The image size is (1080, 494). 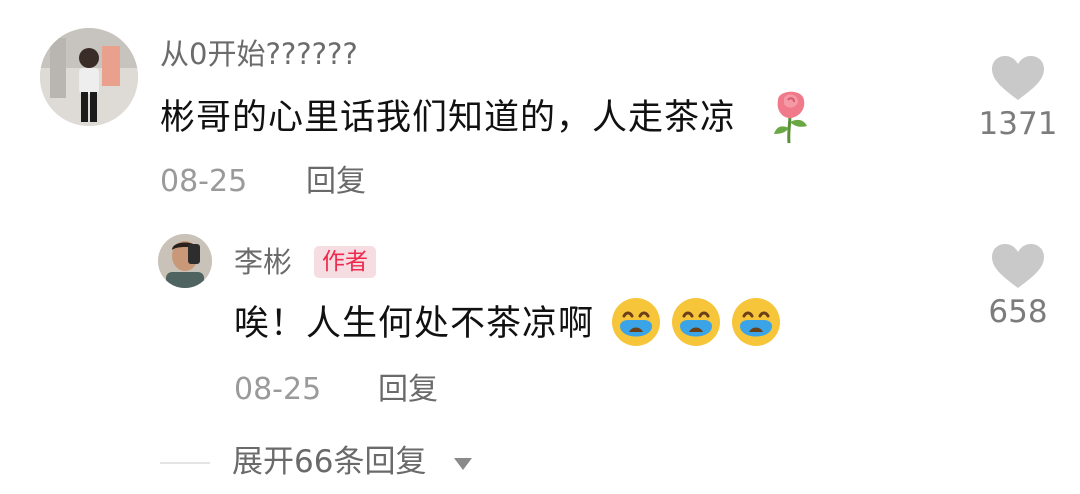 I want to click on comment-date: 08-25, so click(x=204, y=181).